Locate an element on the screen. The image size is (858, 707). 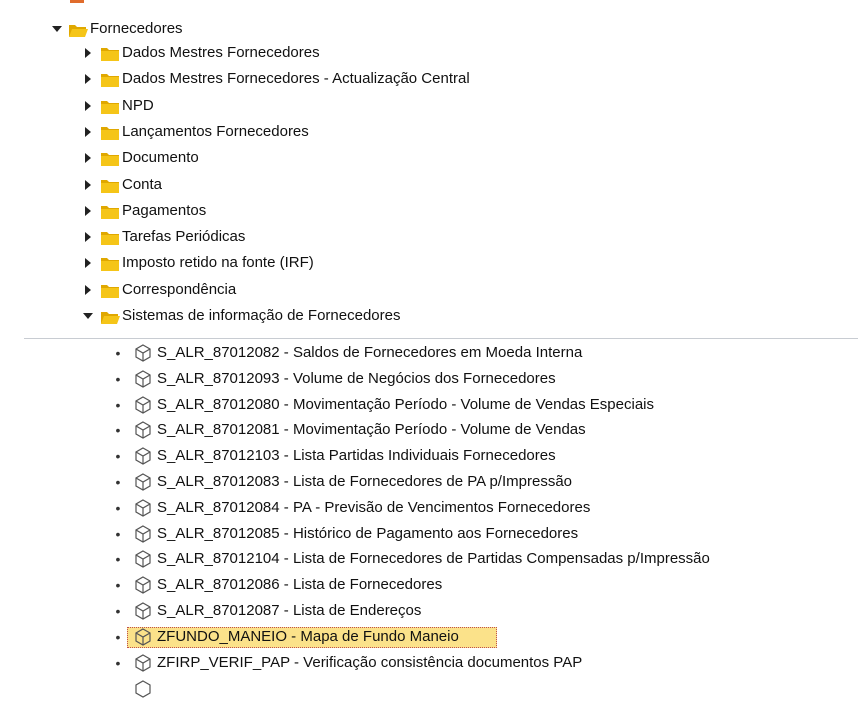
tree-node-transaction: • S_ALR_87012086 - Lista de Fornecedores is located at coordinates (429, 585).